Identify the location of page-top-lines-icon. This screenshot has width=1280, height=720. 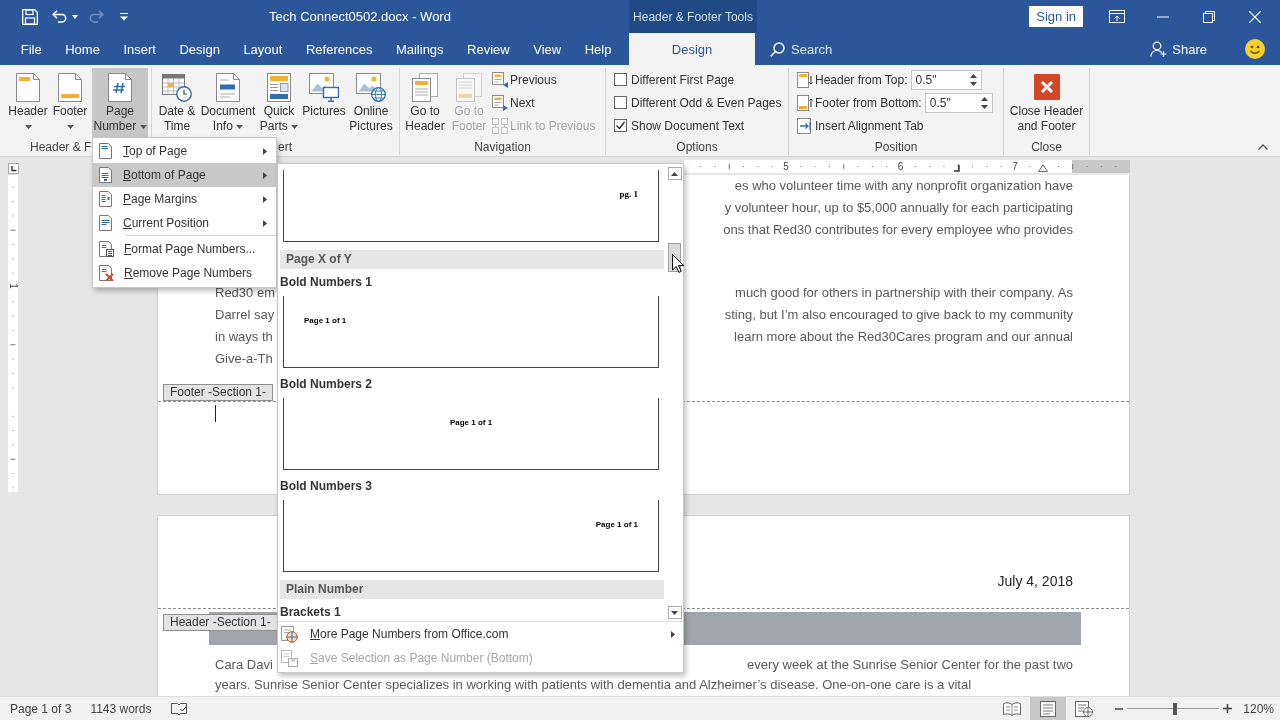
(105, 151).